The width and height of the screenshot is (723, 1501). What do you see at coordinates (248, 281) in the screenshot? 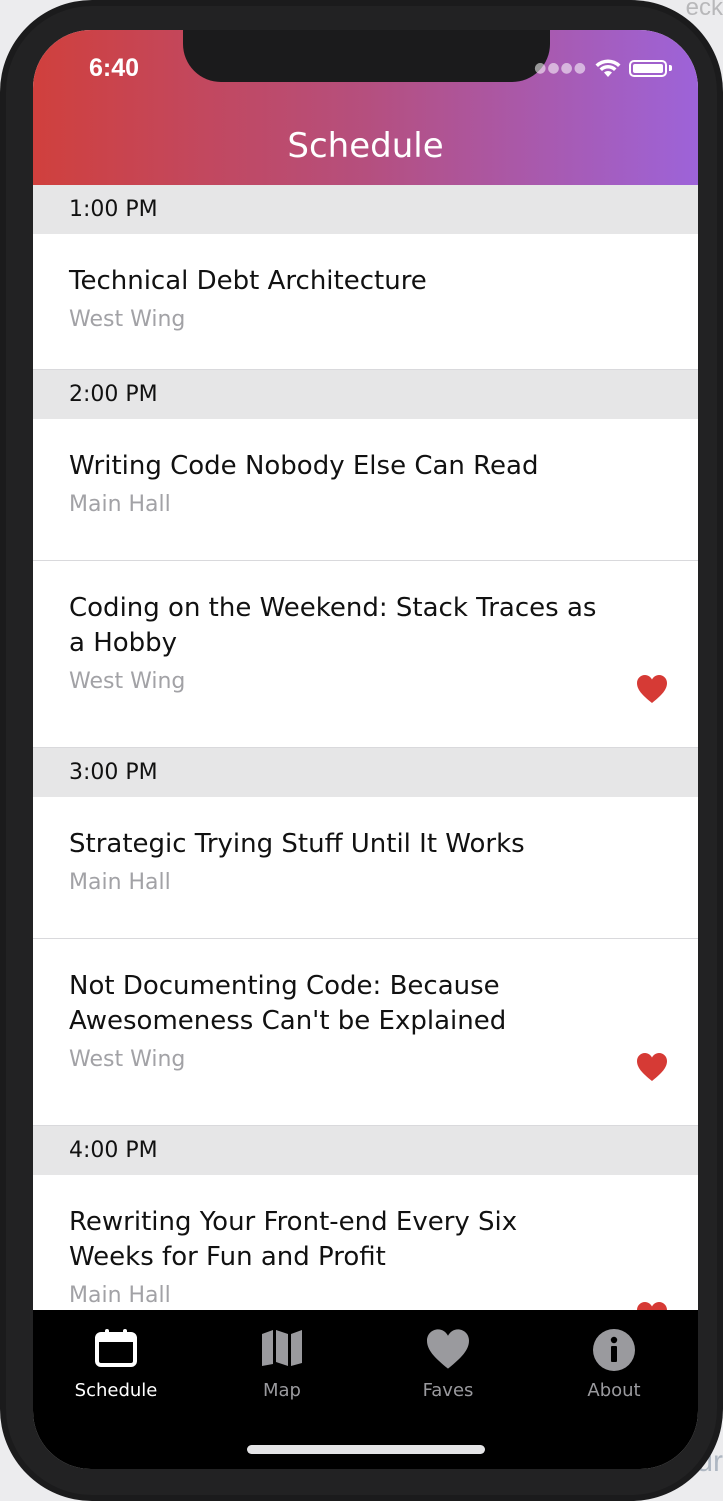
I see `session-title: Technical Debt Architecture` at bounding box center [248, 281].